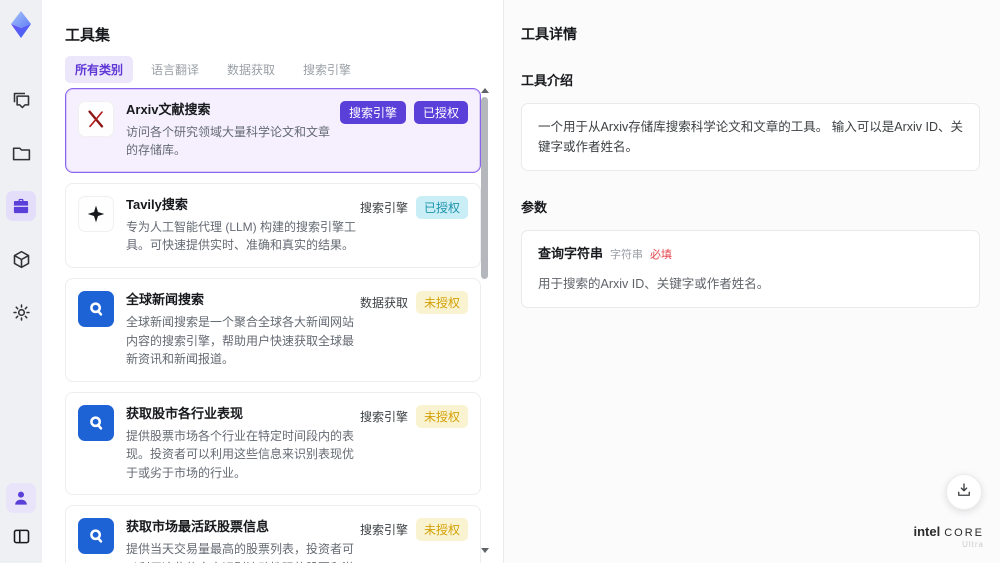  I want to click on ultra-wordmark: Ultra, so click(973, 544).